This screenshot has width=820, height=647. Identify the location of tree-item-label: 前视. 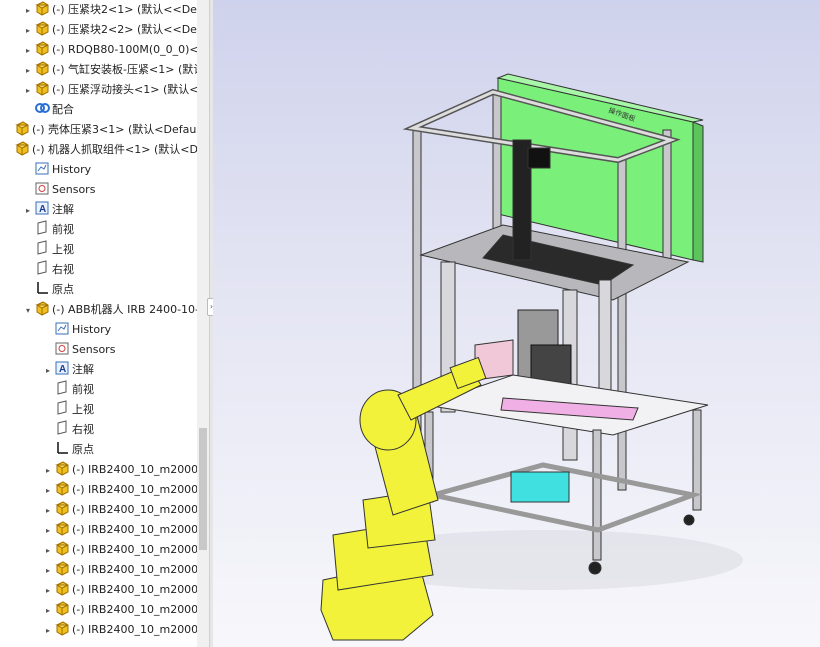
(63, 229).